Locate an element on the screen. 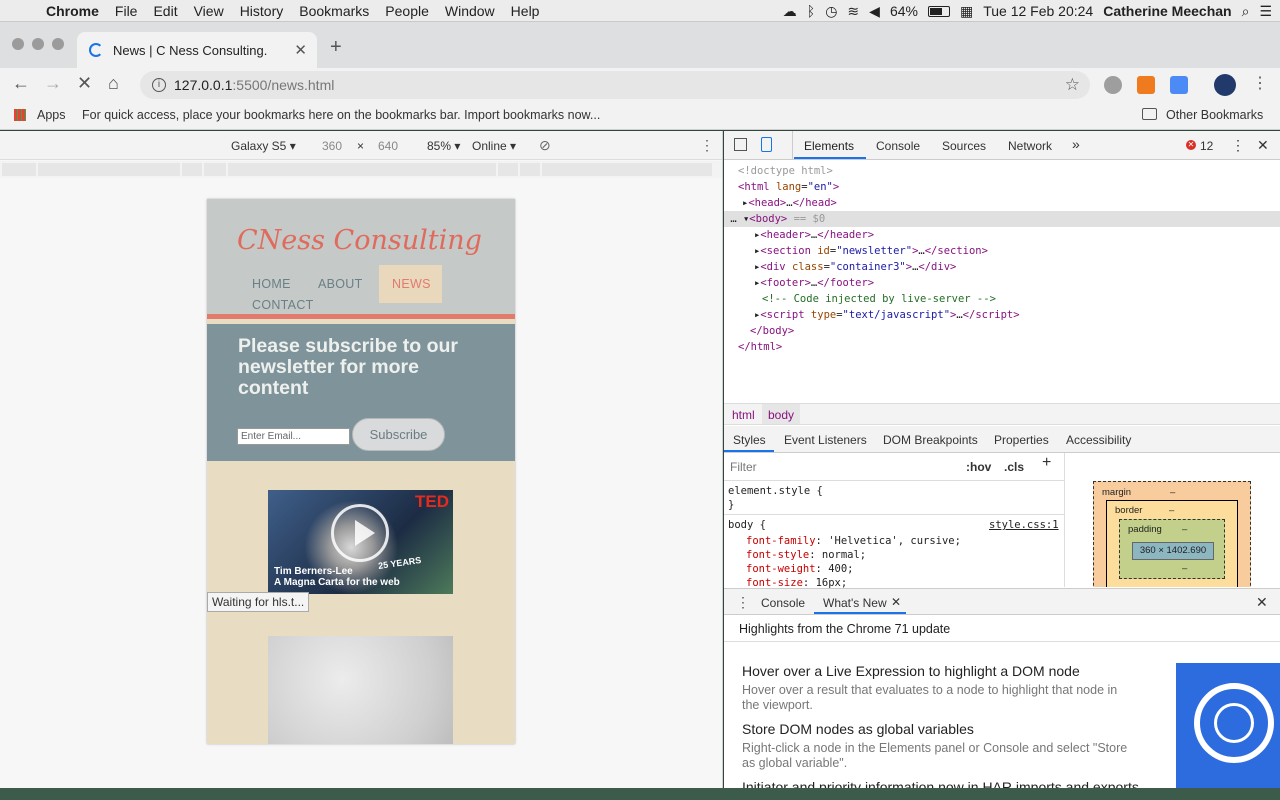  notification-center-icon: ☰ is located at coordinates (1265, 11).